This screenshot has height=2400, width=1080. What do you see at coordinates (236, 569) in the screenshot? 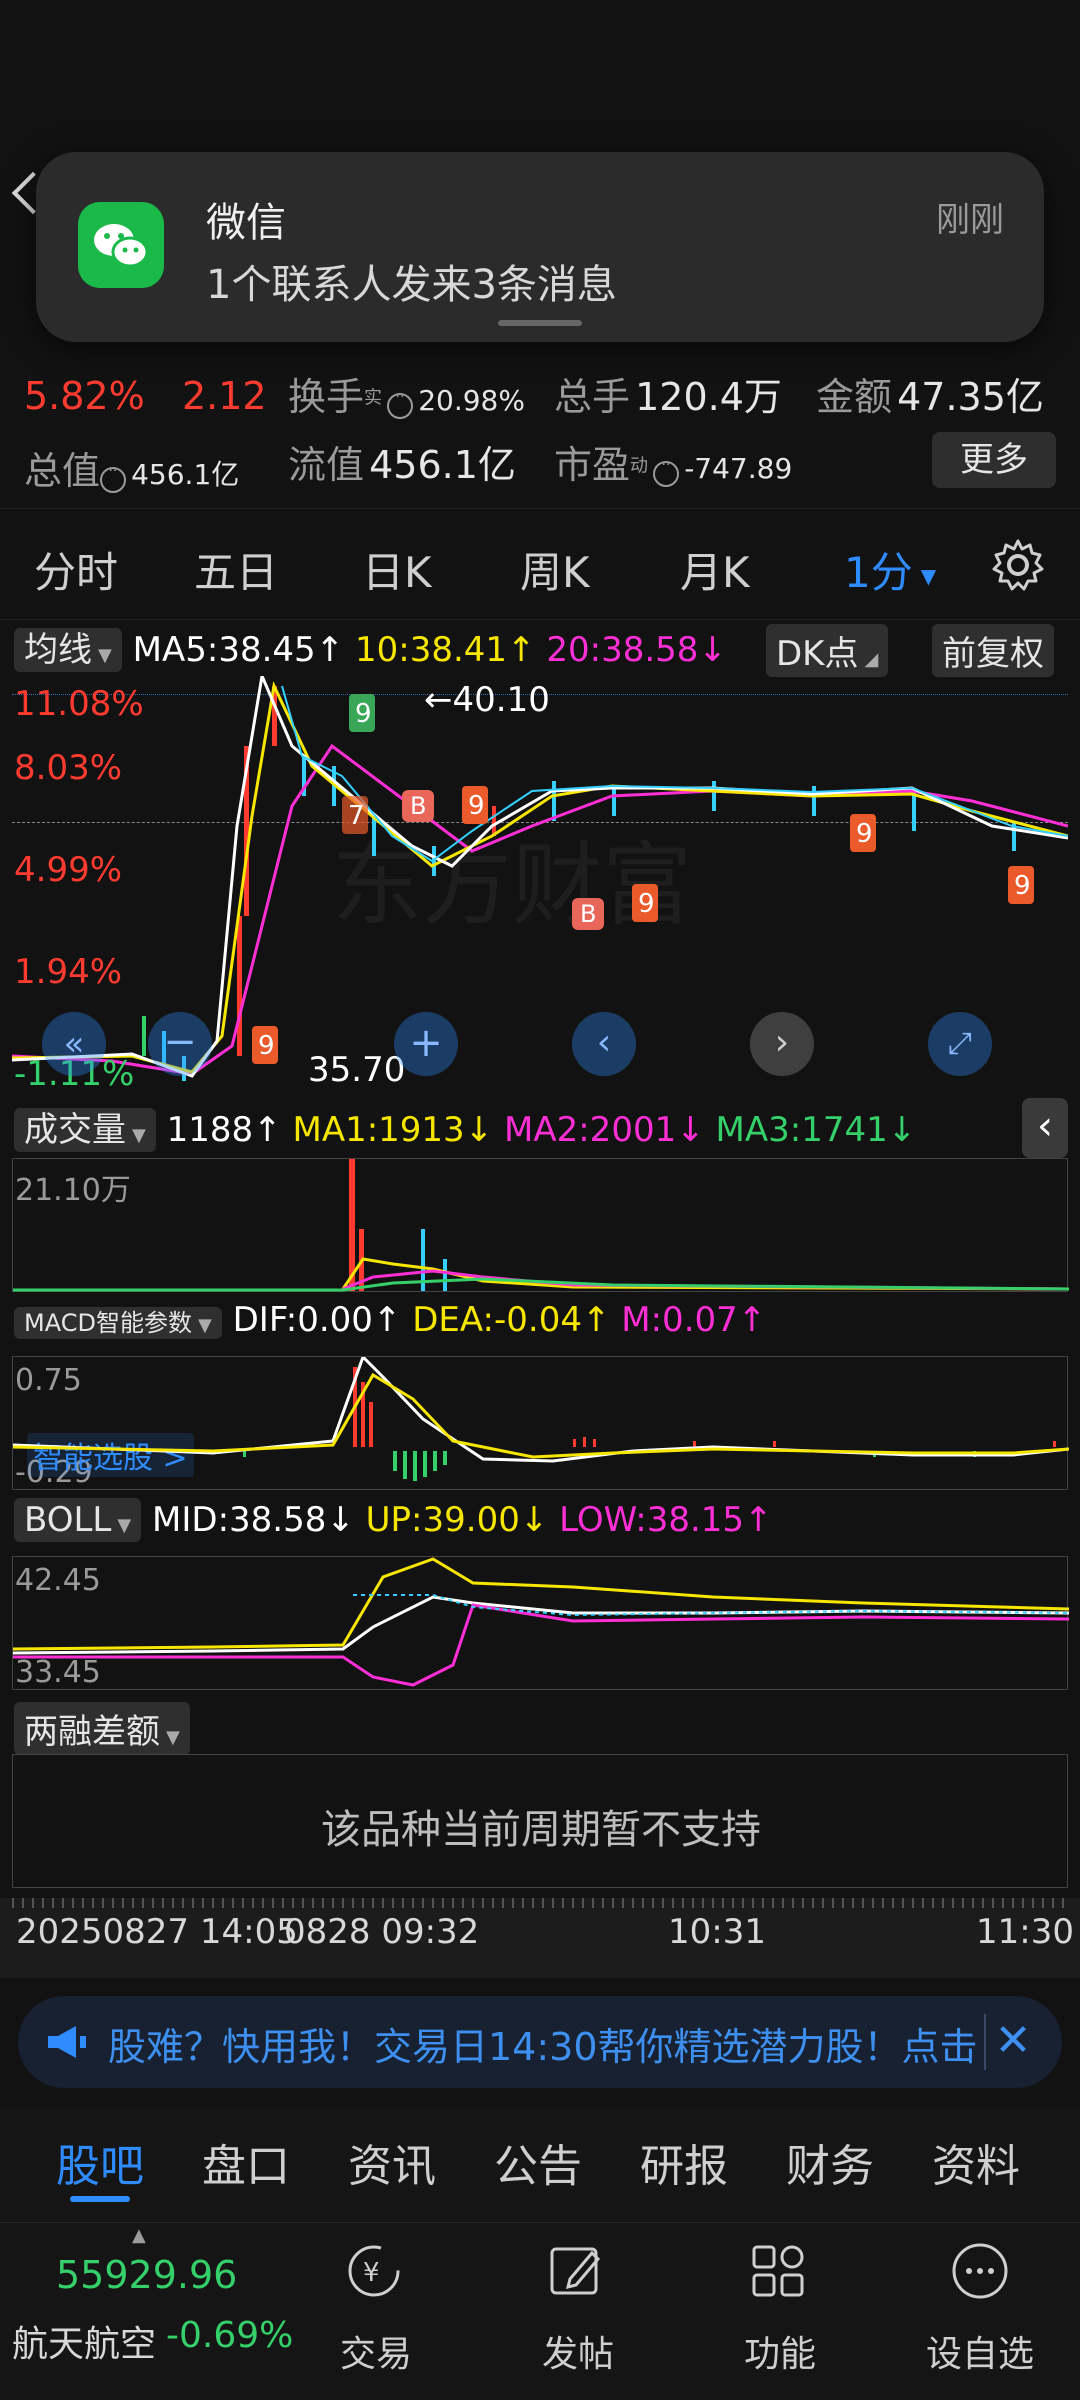
I see `tab-five-day: 五日` at bounding box center [236, 569].